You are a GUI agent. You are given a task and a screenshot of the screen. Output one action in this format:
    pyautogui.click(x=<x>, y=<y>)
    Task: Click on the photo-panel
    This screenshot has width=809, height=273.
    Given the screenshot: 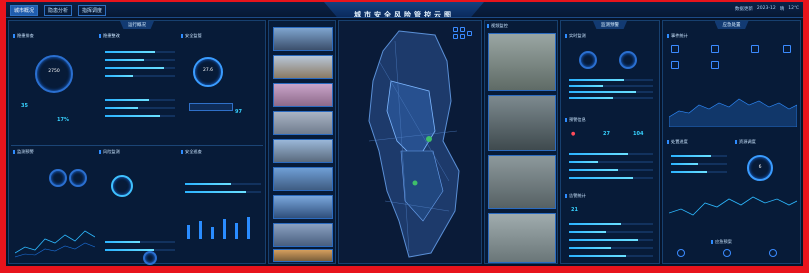 What is the action you would take?
    pyautogui.click(x=302, y=142)
    